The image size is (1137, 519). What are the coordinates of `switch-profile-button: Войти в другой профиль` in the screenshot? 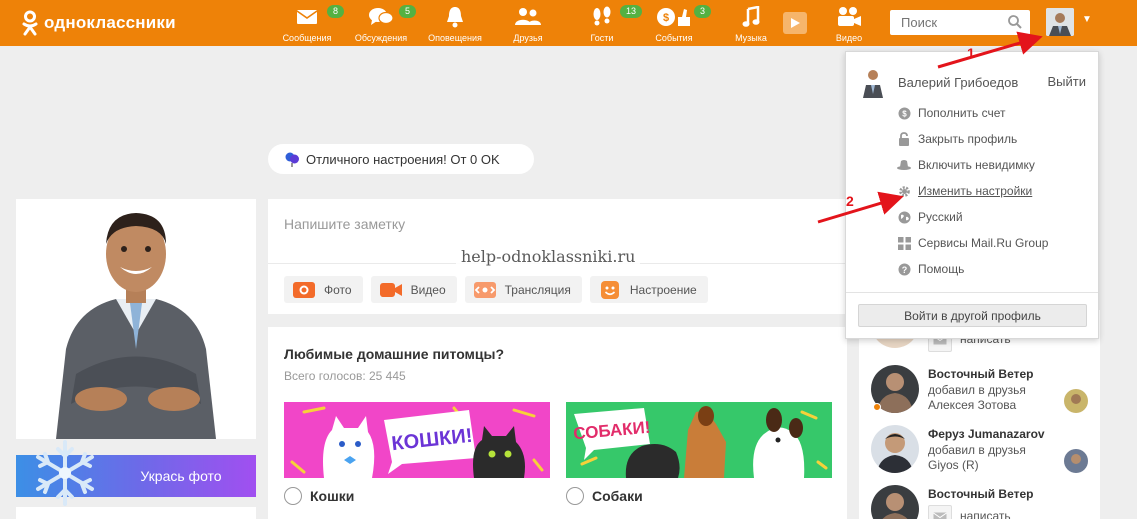 It's located at (972, 315).